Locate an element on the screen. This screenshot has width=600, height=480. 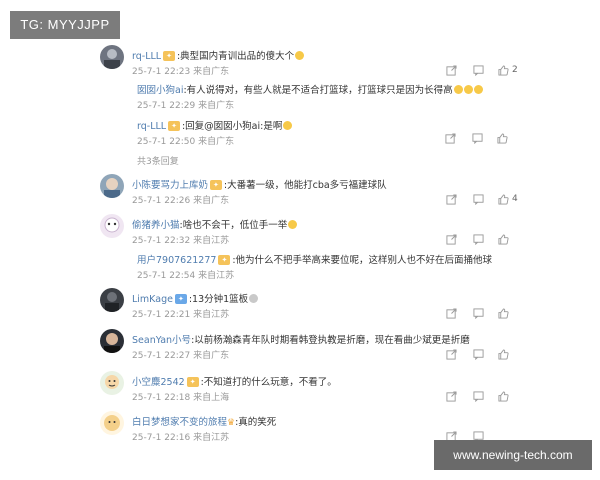
location: 来自上海 is located at coordinates (211, 398).